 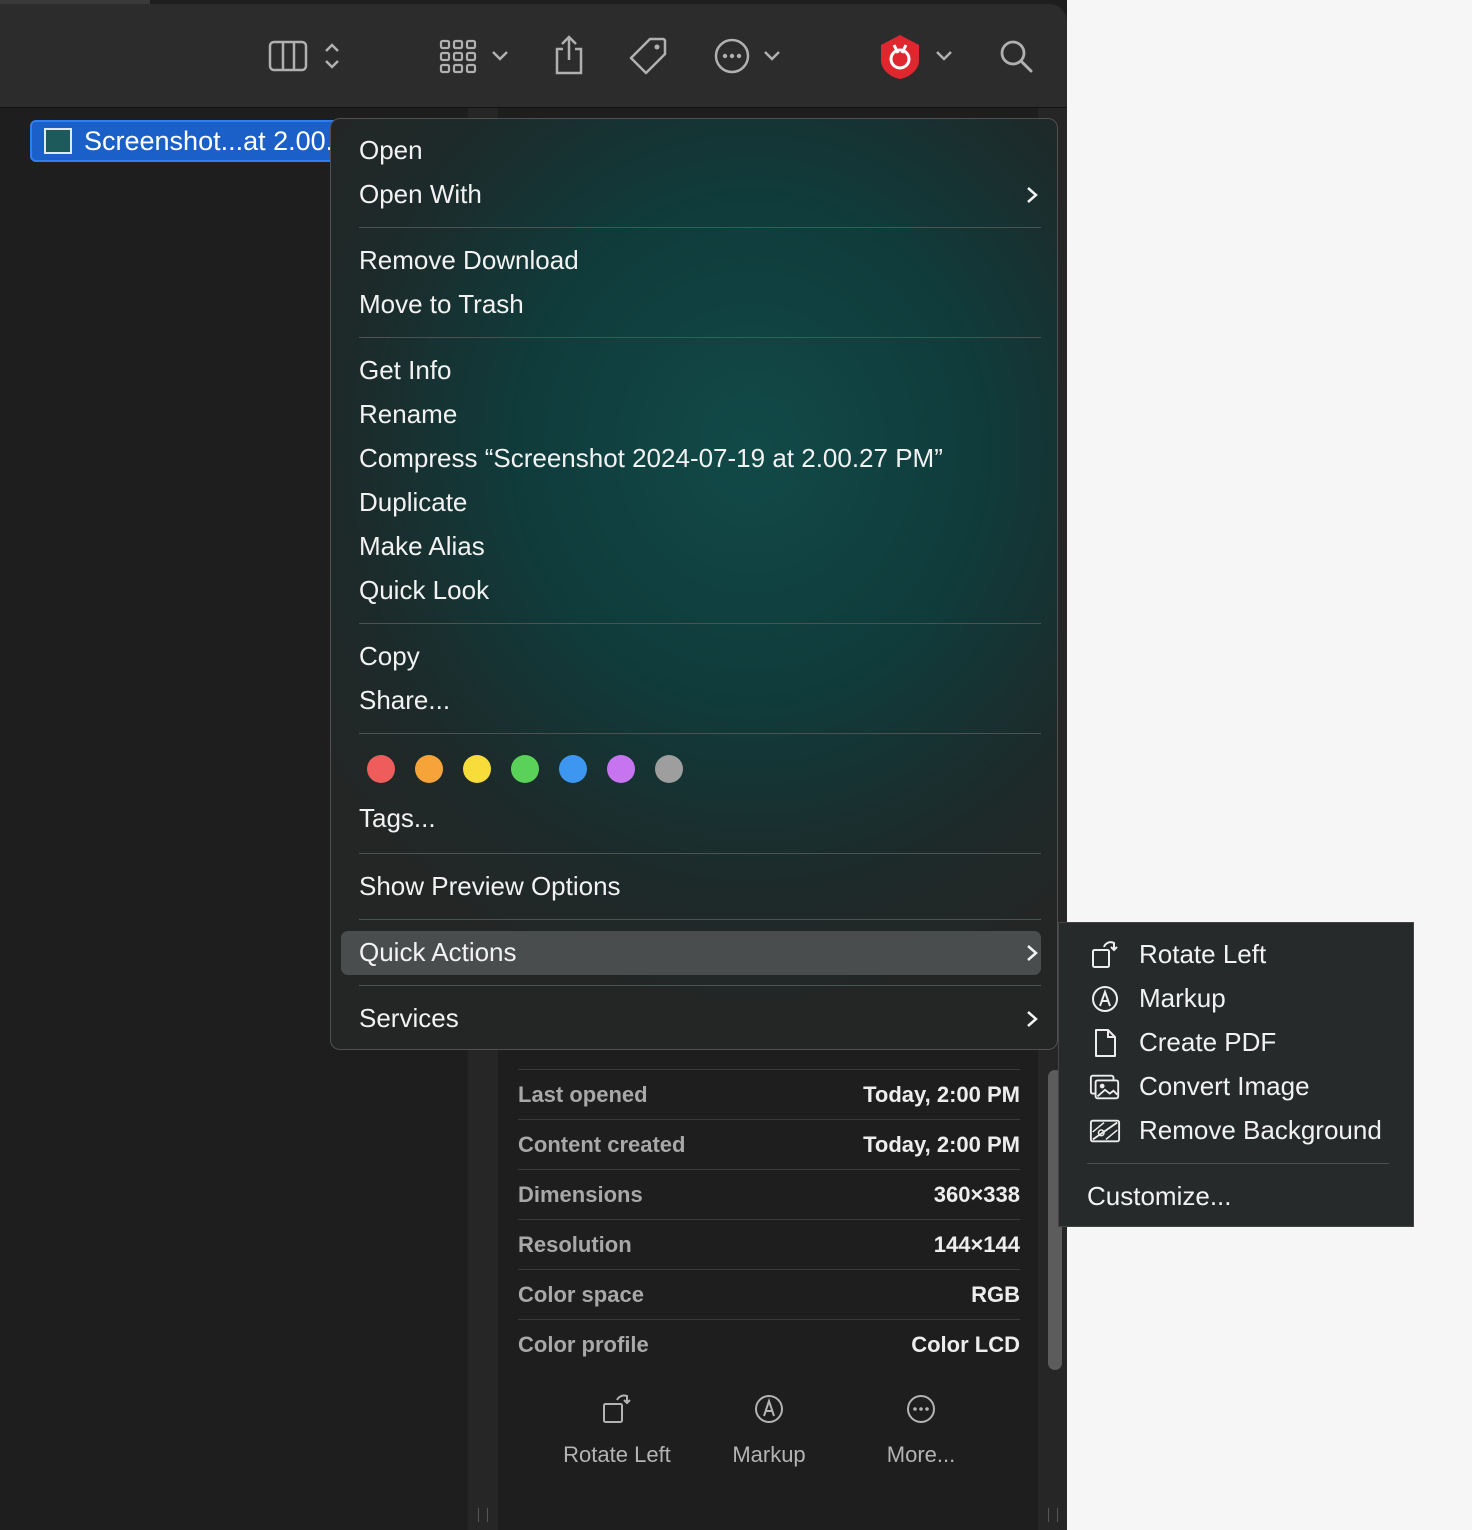 What do you see at coordinates (1016, 56) in the screenshot?
I see `search-icon` at bounding box center [1016, 56].